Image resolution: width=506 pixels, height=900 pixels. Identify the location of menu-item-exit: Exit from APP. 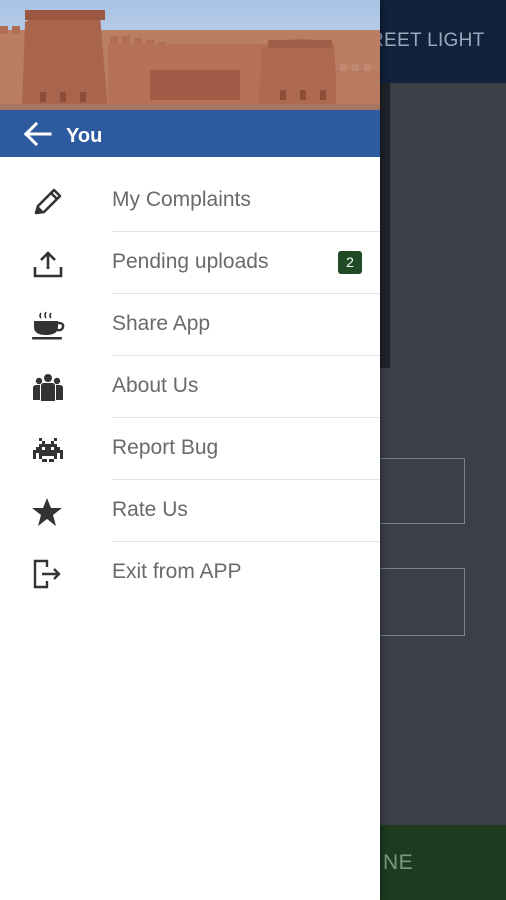
(190, 573).